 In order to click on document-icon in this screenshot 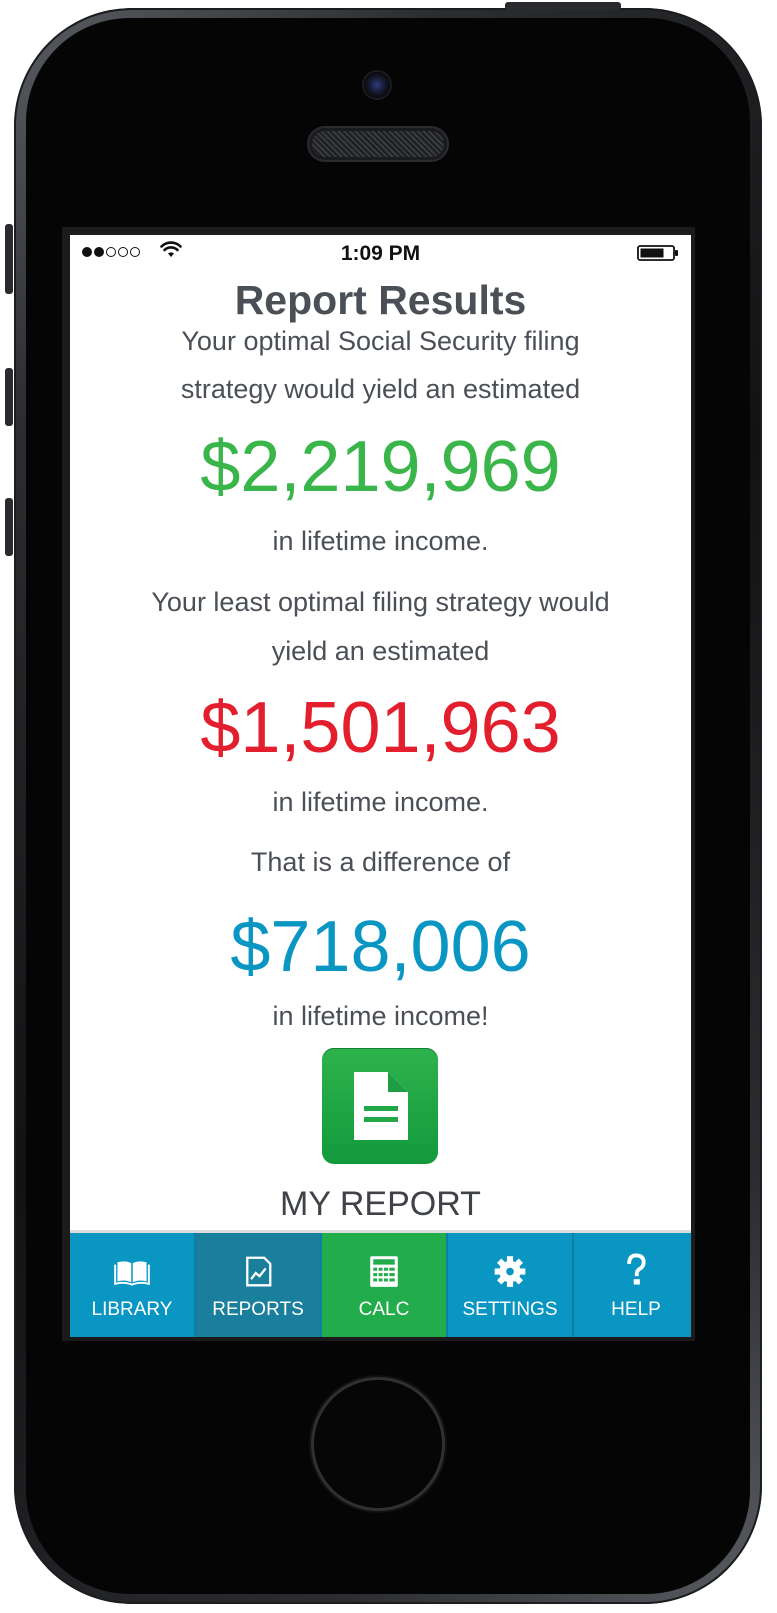, I will do `click(381, 1106)`.